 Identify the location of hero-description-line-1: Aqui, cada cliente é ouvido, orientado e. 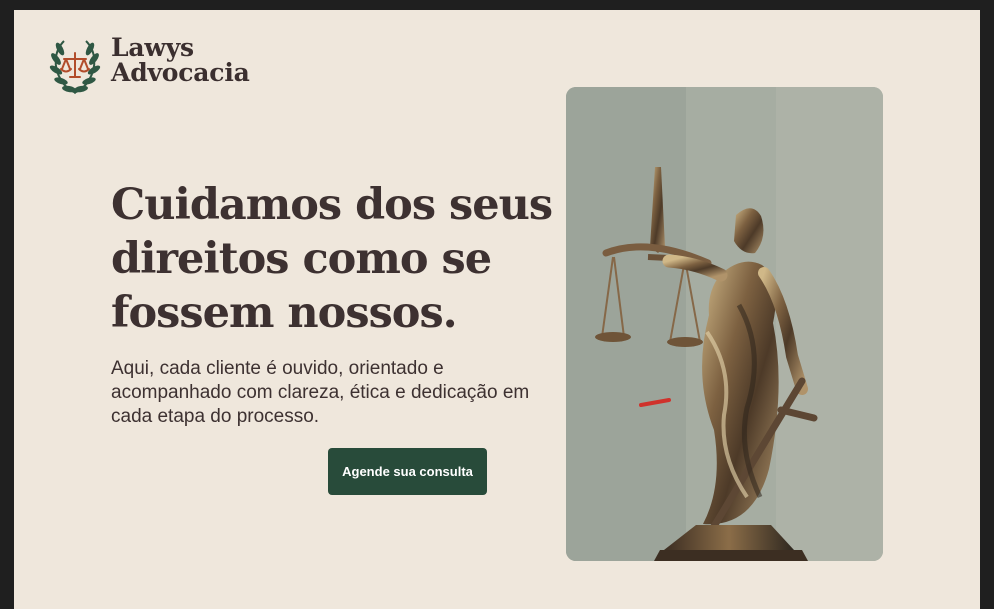
(277, 368).